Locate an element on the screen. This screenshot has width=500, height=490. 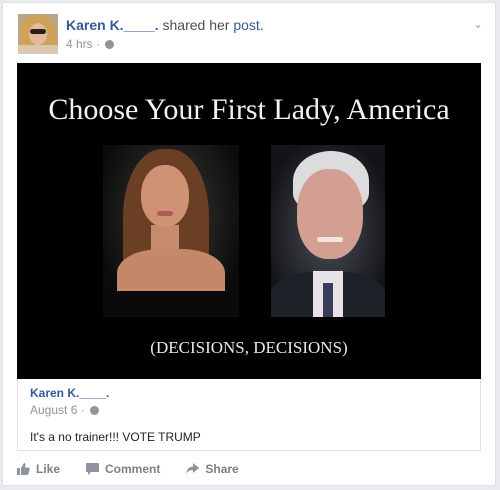
share-label: Share is located at coordinates (222, 469).